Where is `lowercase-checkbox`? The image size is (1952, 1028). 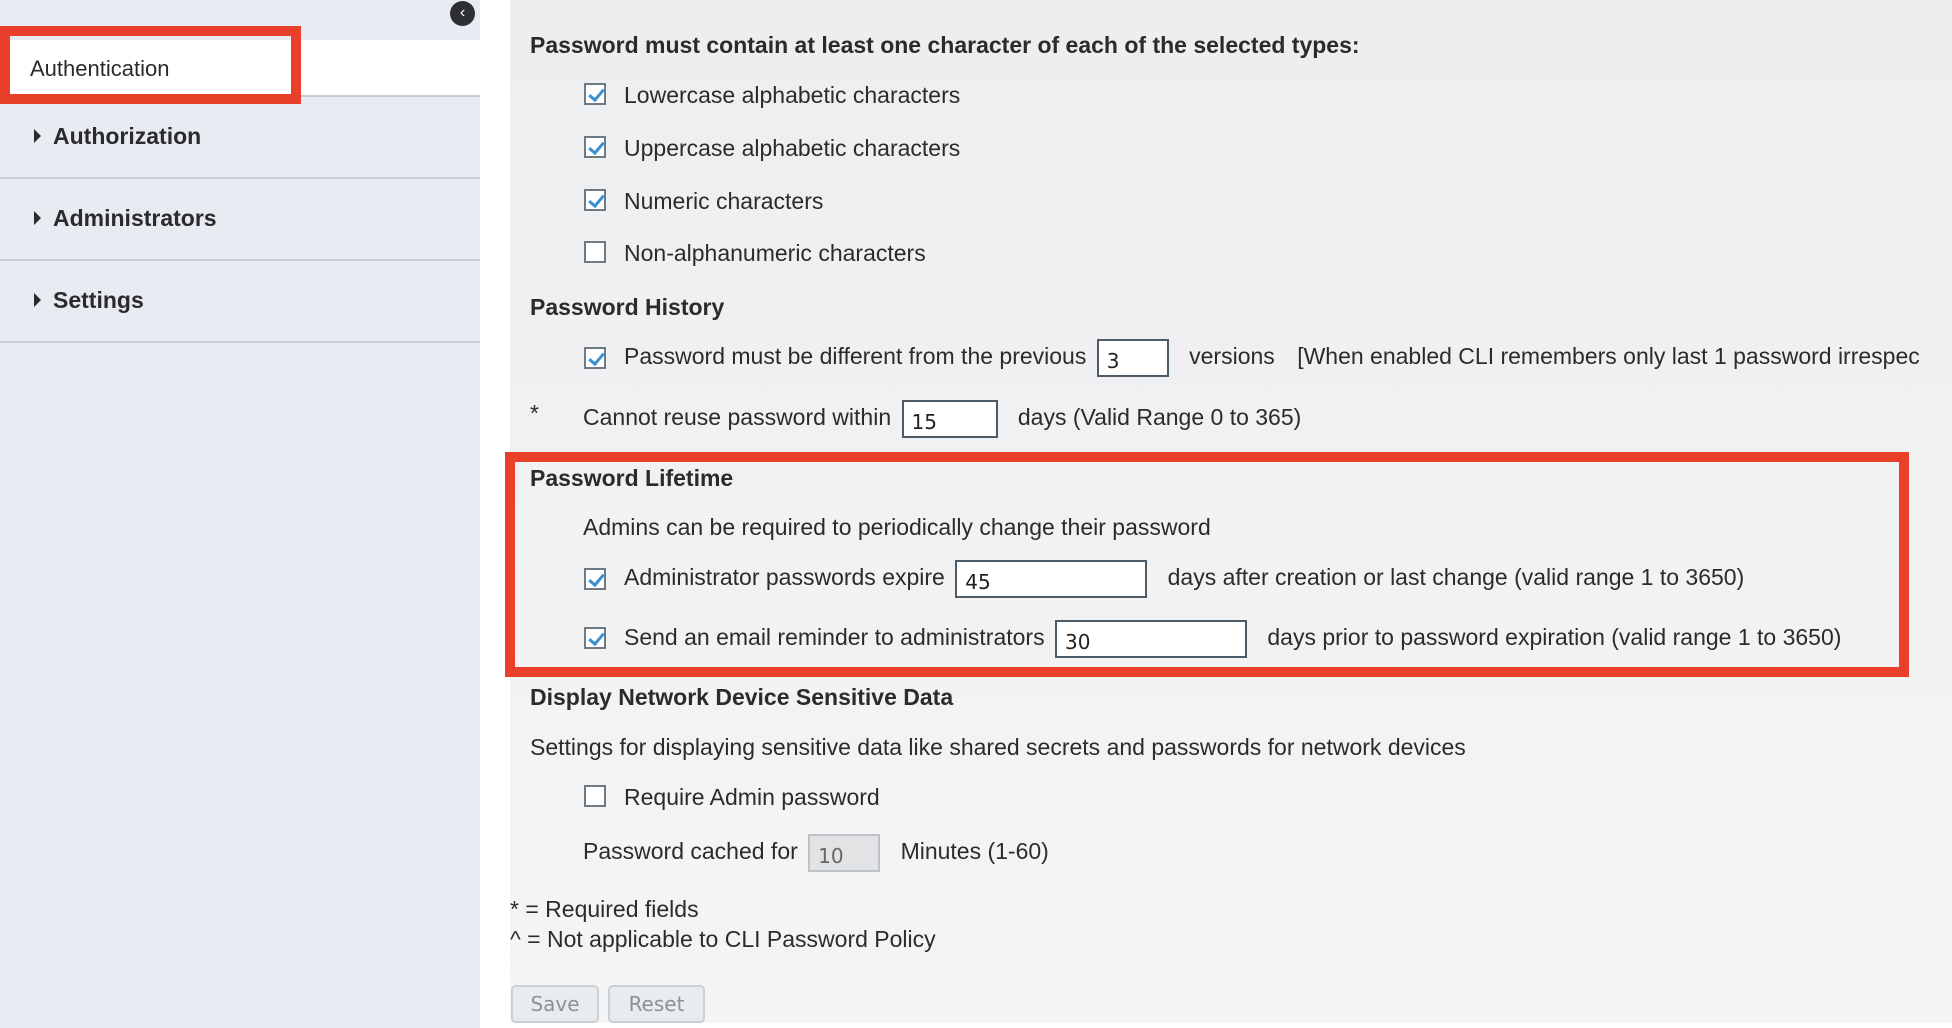
lowercase-checkbox is located at coordinates (595, 94).